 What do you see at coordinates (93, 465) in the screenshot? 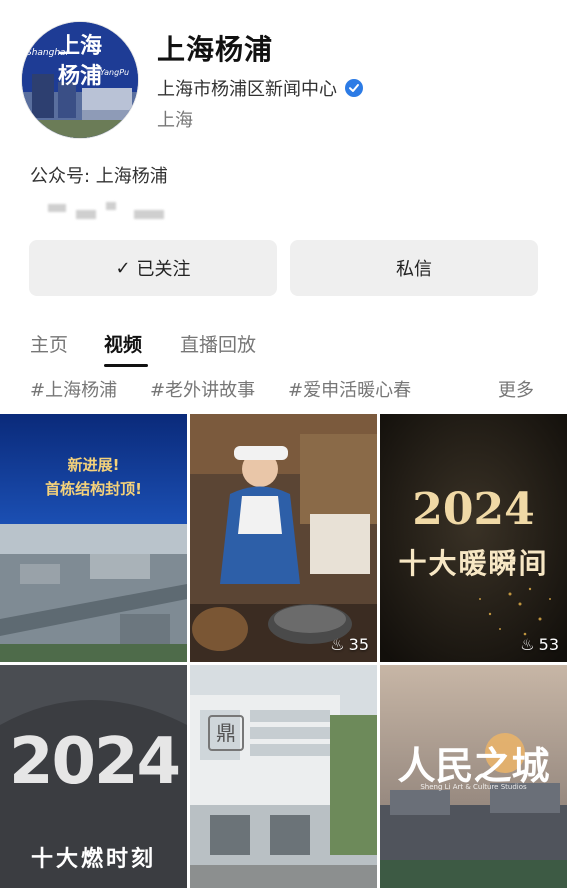
I see `video-title: 新进展!` at bounding box center [93, 465].